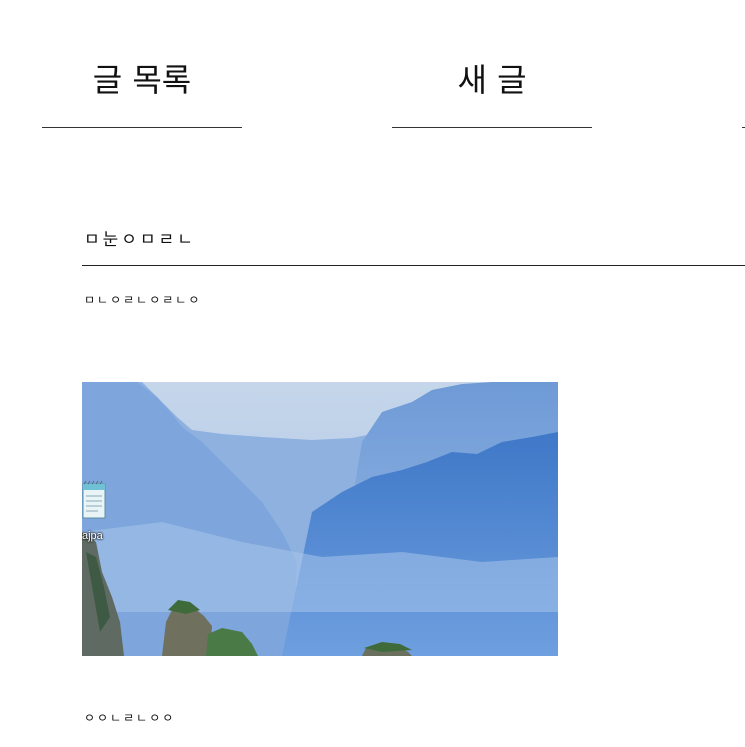  I want to click on post-body-text: ㅁㄴㅇㄹㄴㅇㄹㄴㅇ, so click(143, 300).